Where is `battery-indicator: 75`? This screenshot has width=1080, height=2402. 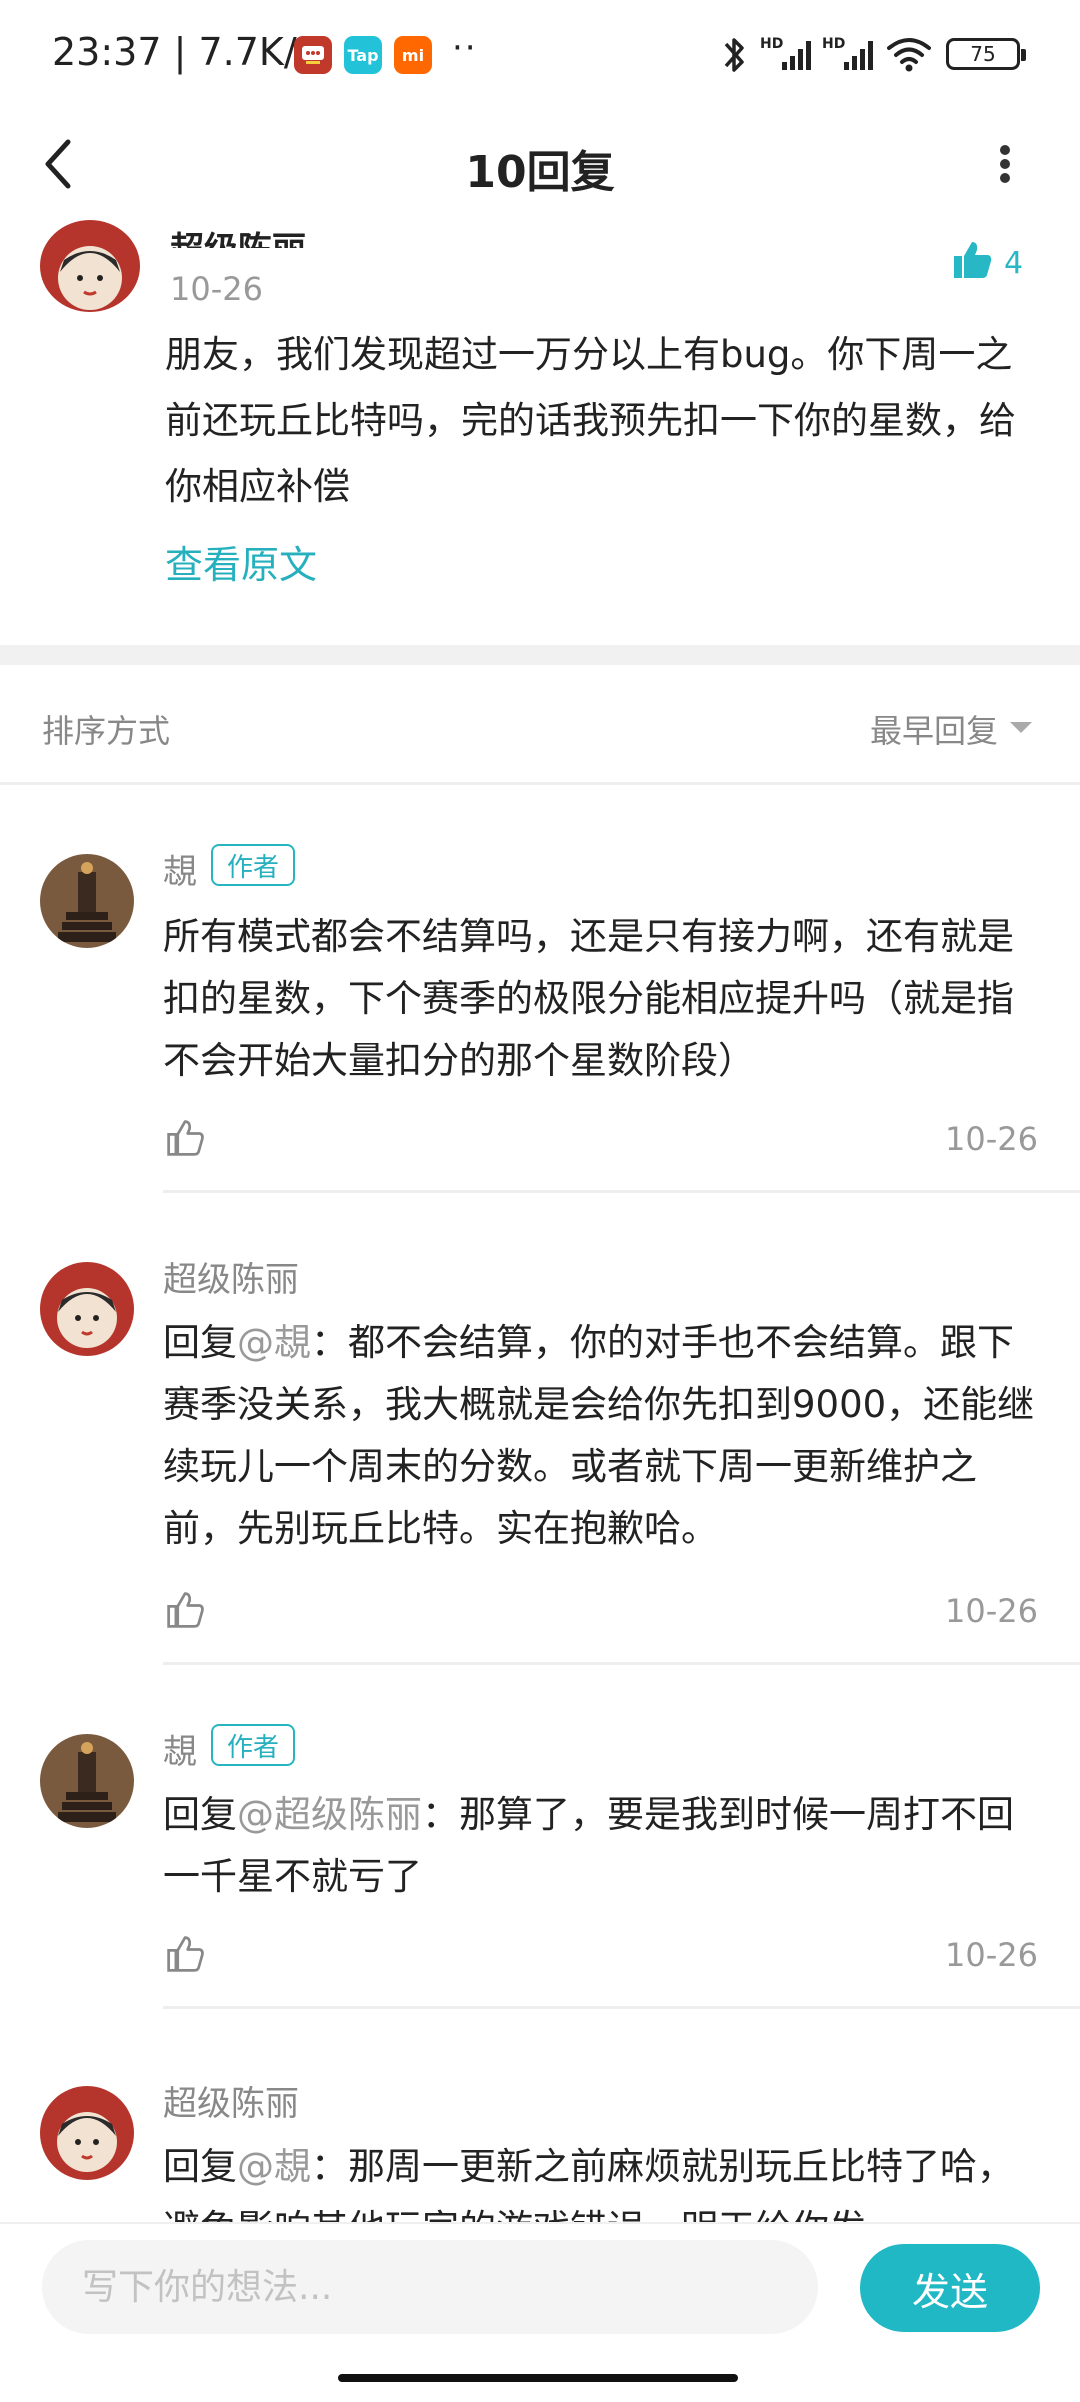
battery-indicator: 75 is located at coordinates (986, 54).